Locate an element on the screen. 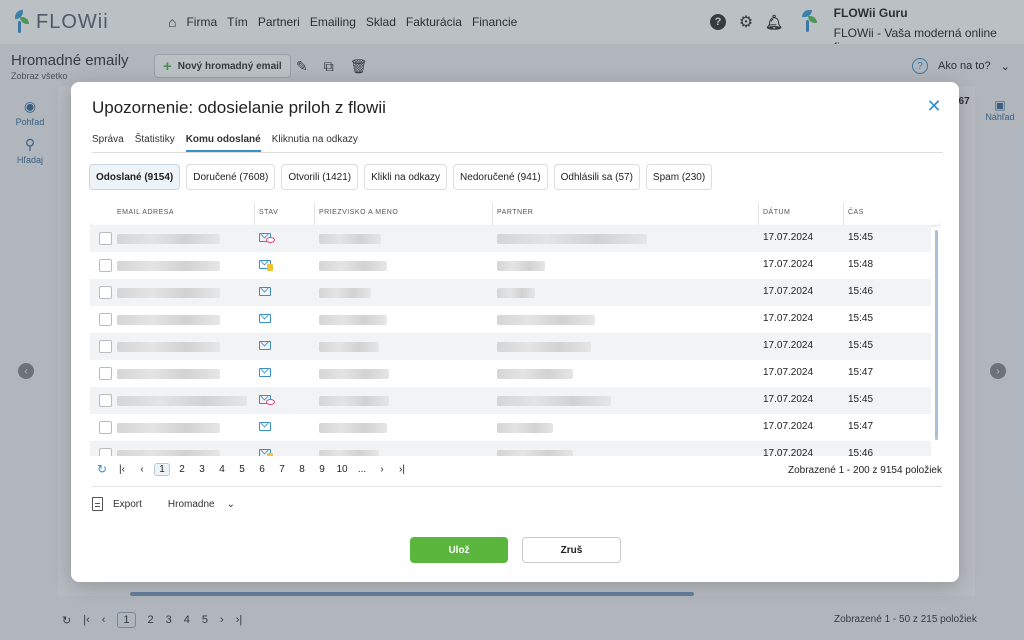 Image resolution: width=1024 pixels, height=640 pixels. column-partner: PARTNER is located at coordinates (515, 212).